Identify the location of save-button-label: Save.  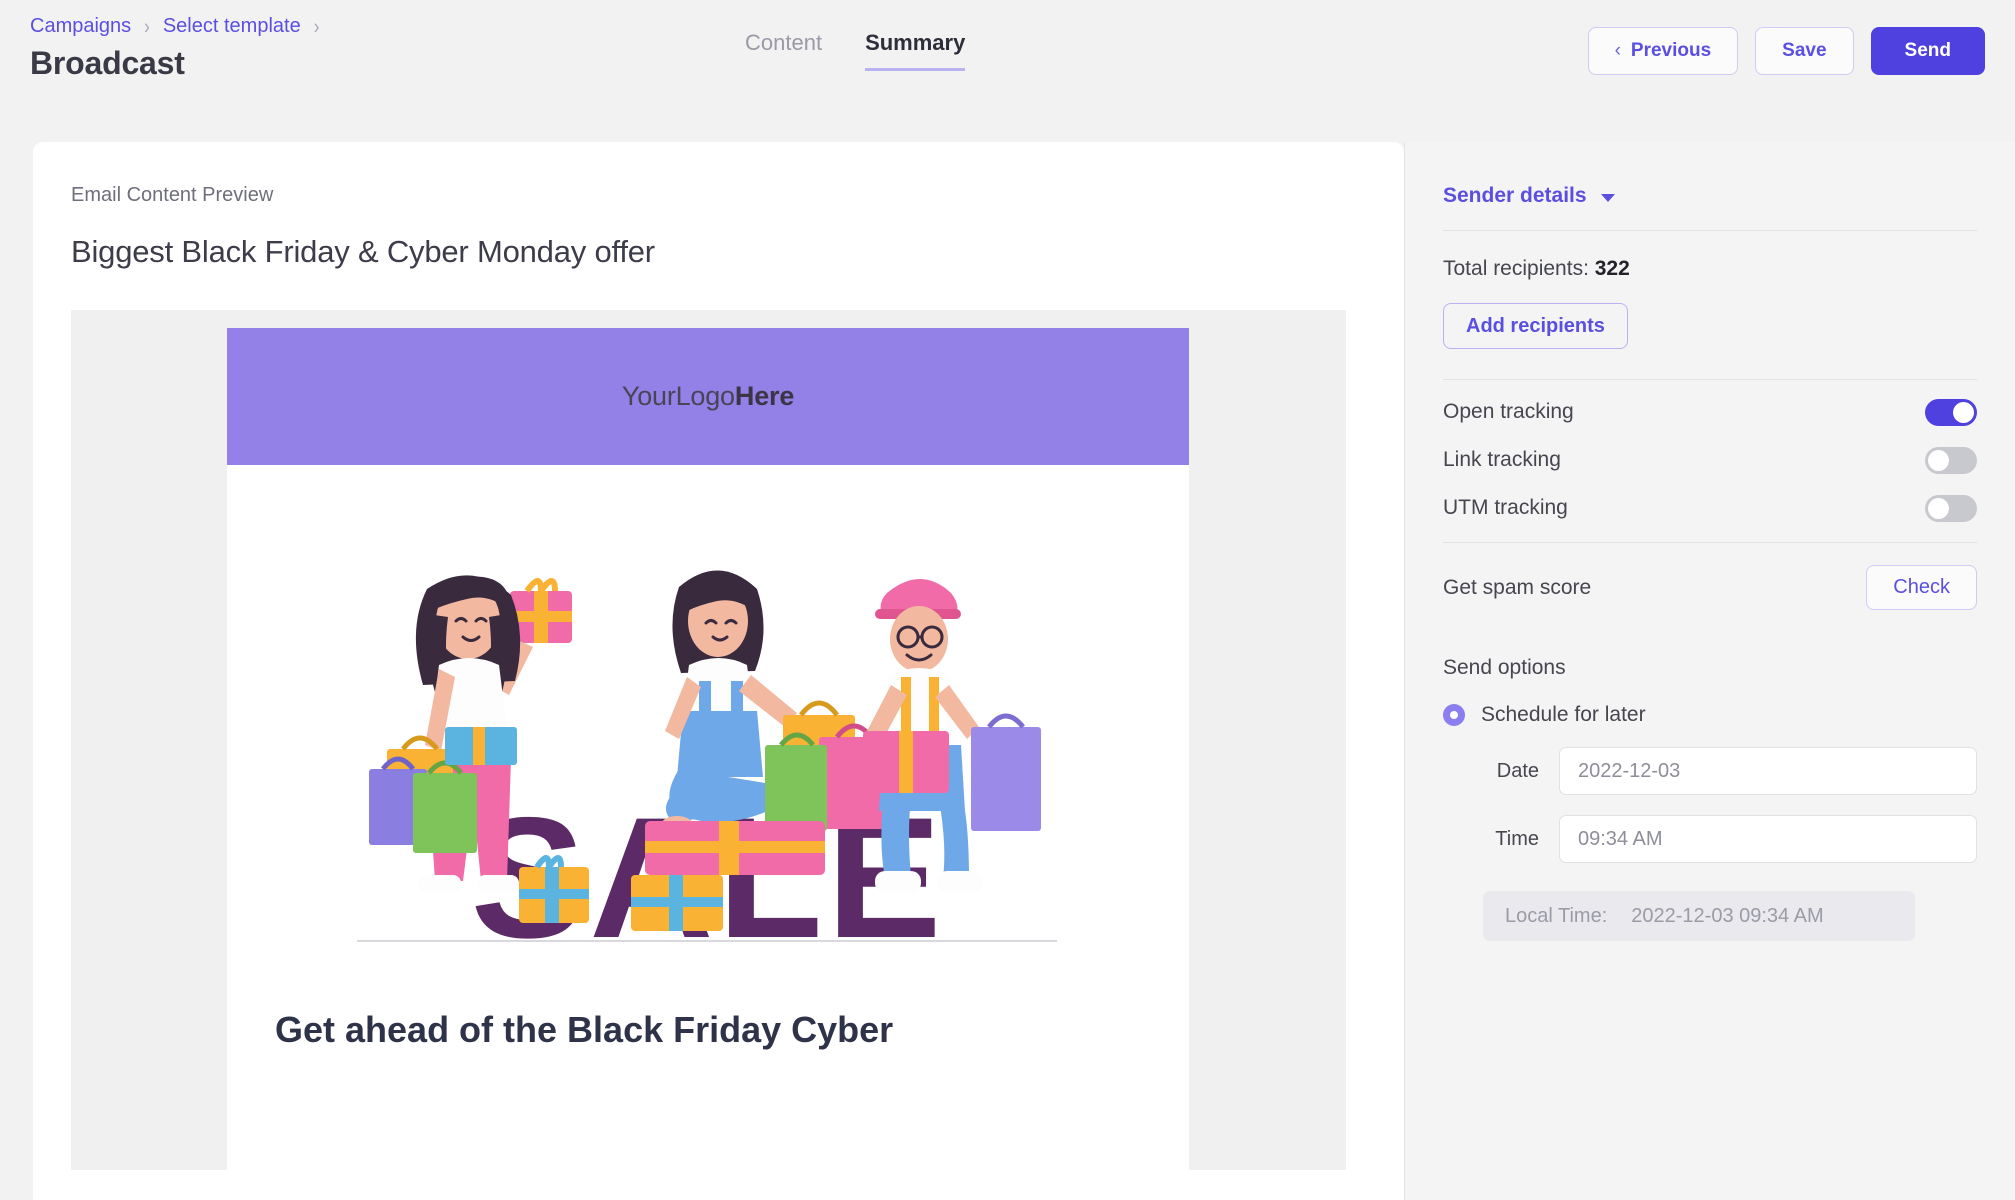
(1804, 50).